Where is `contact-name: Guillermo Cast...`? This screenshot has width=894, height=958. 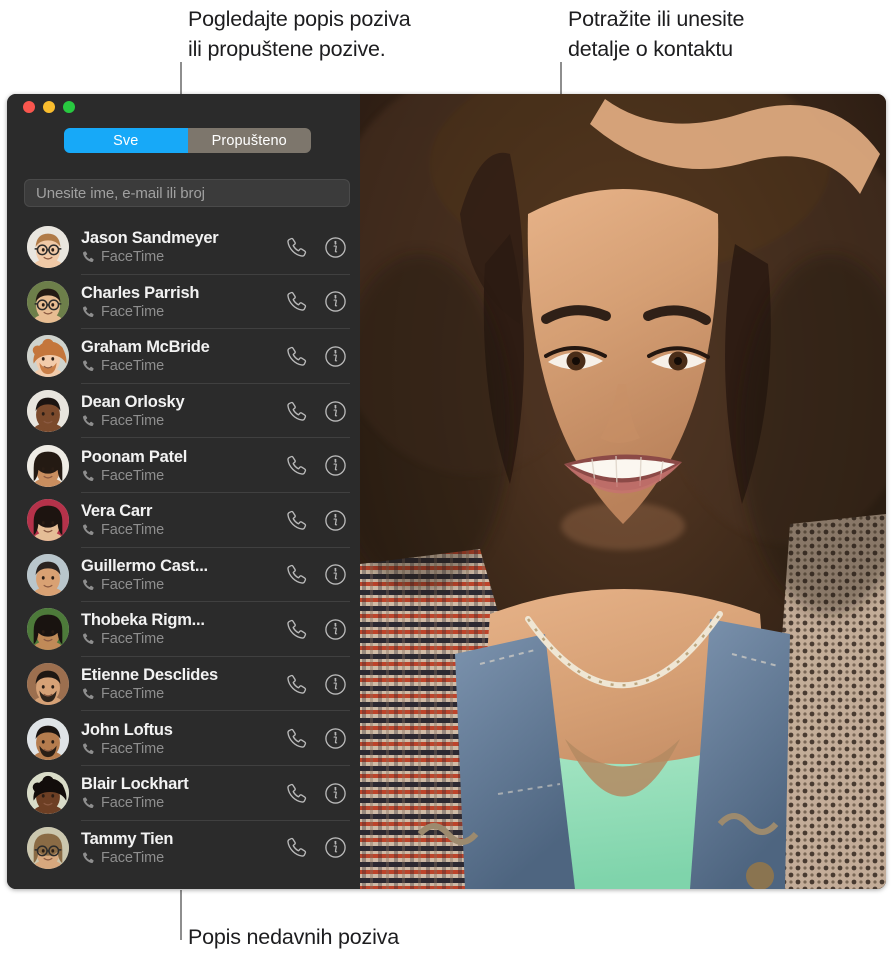 contact-name: Guillermo Cast... is located at coordinates (144, 565).